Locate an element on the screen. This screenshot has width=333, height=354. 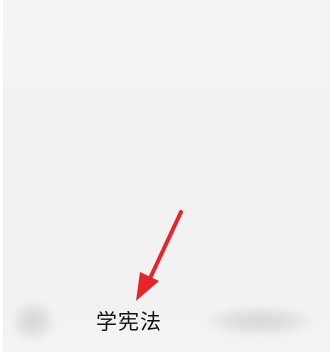
study-constitution-label: 学宪法 is located at coordinates (131, 322).